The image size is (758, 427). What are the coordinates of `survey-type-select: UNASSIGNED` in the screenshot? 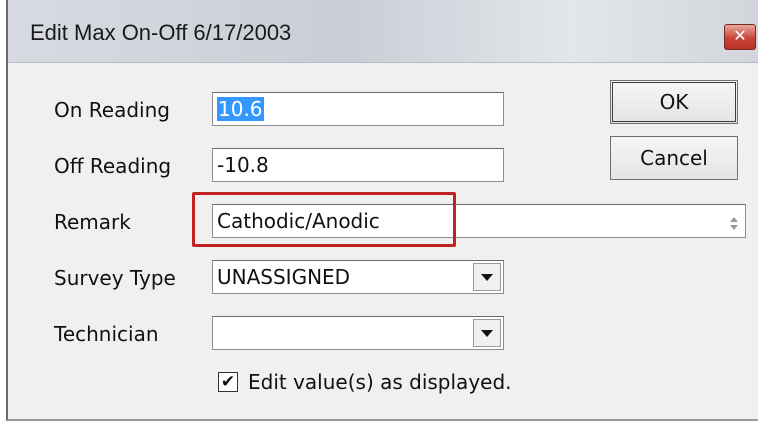 It's located at (358, 277).